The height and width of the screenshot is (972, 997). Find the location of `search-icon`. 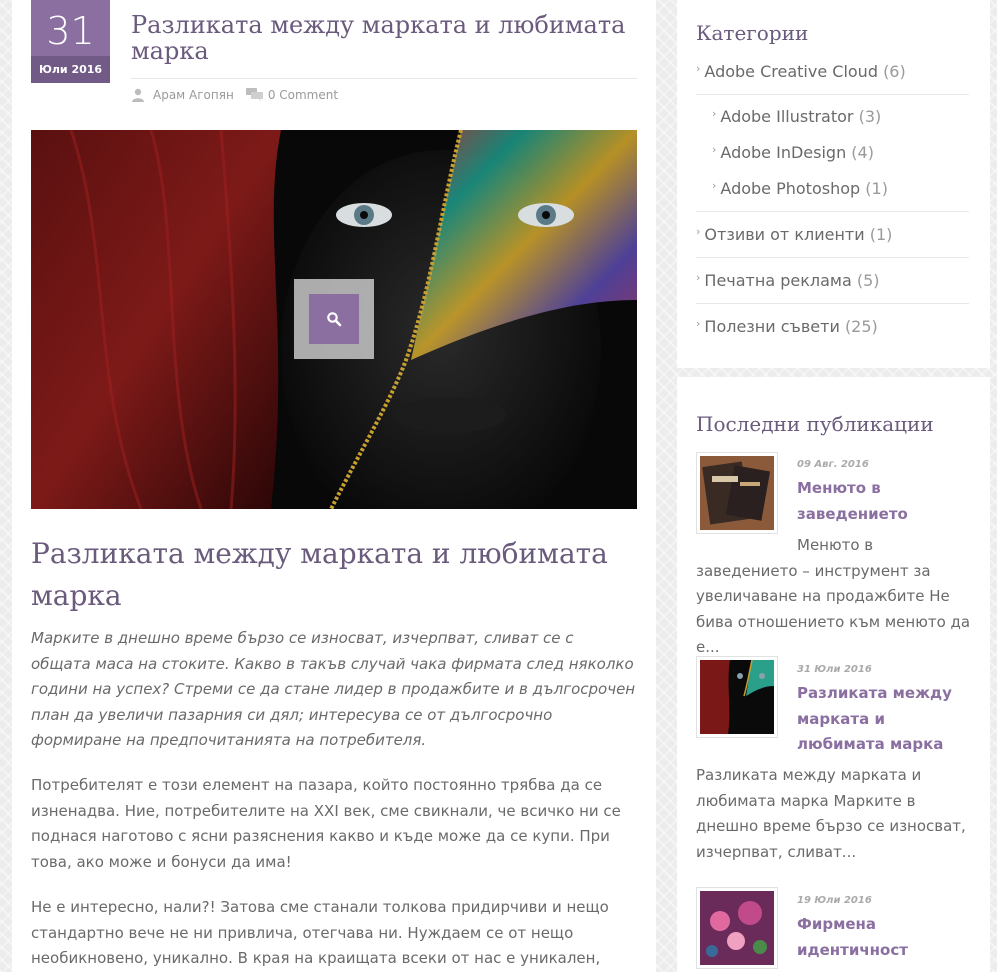

search-icon is located at coordinates (334, 319).